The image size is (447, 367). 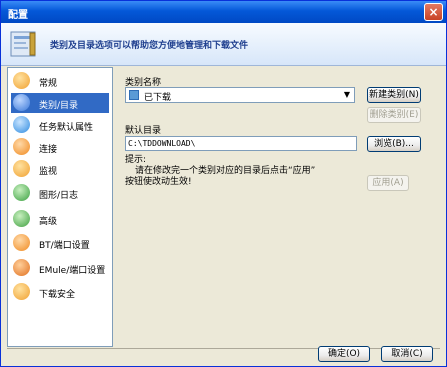 I want to click on directory-input: C:\TDDOWNLOAD\, so click(x=241, y=143).